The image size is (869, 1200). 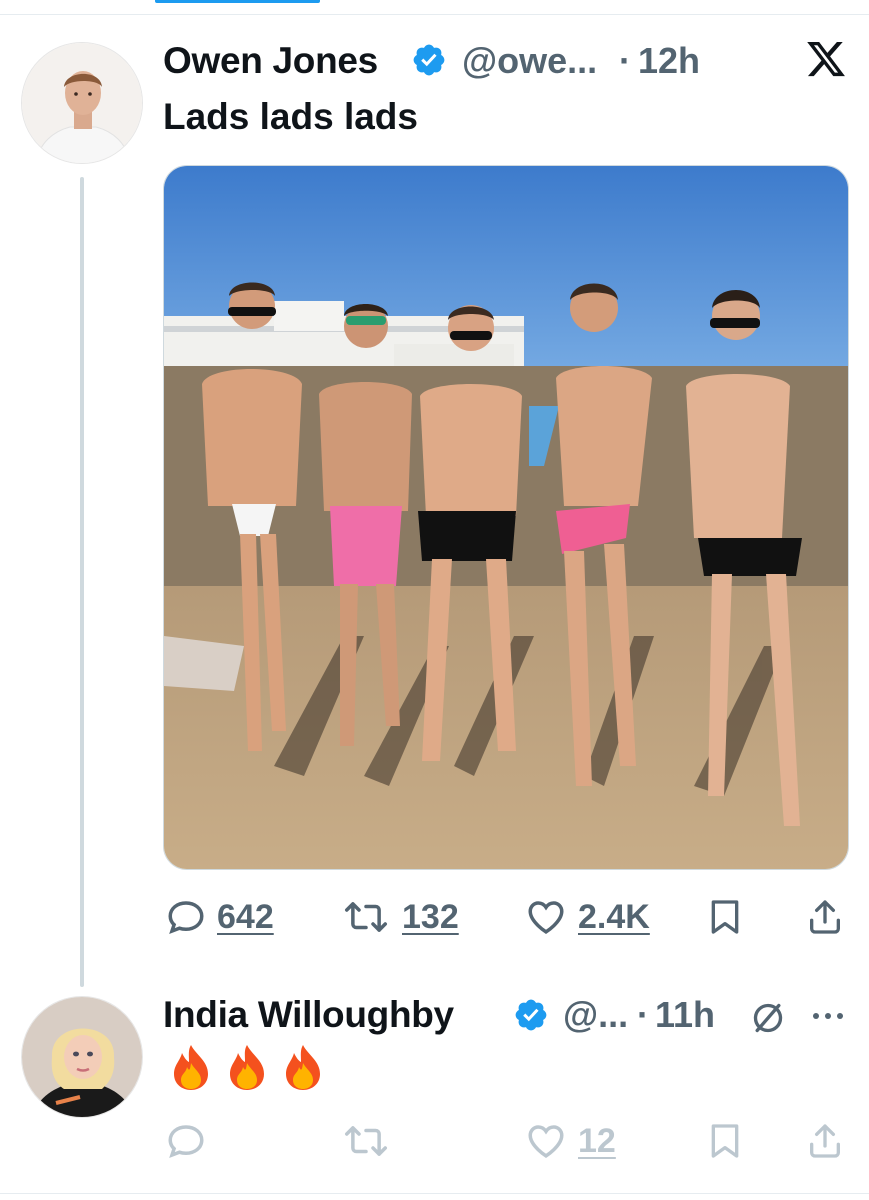 I want to click on reply-like-count: 12, so click(x=597, y=1141).